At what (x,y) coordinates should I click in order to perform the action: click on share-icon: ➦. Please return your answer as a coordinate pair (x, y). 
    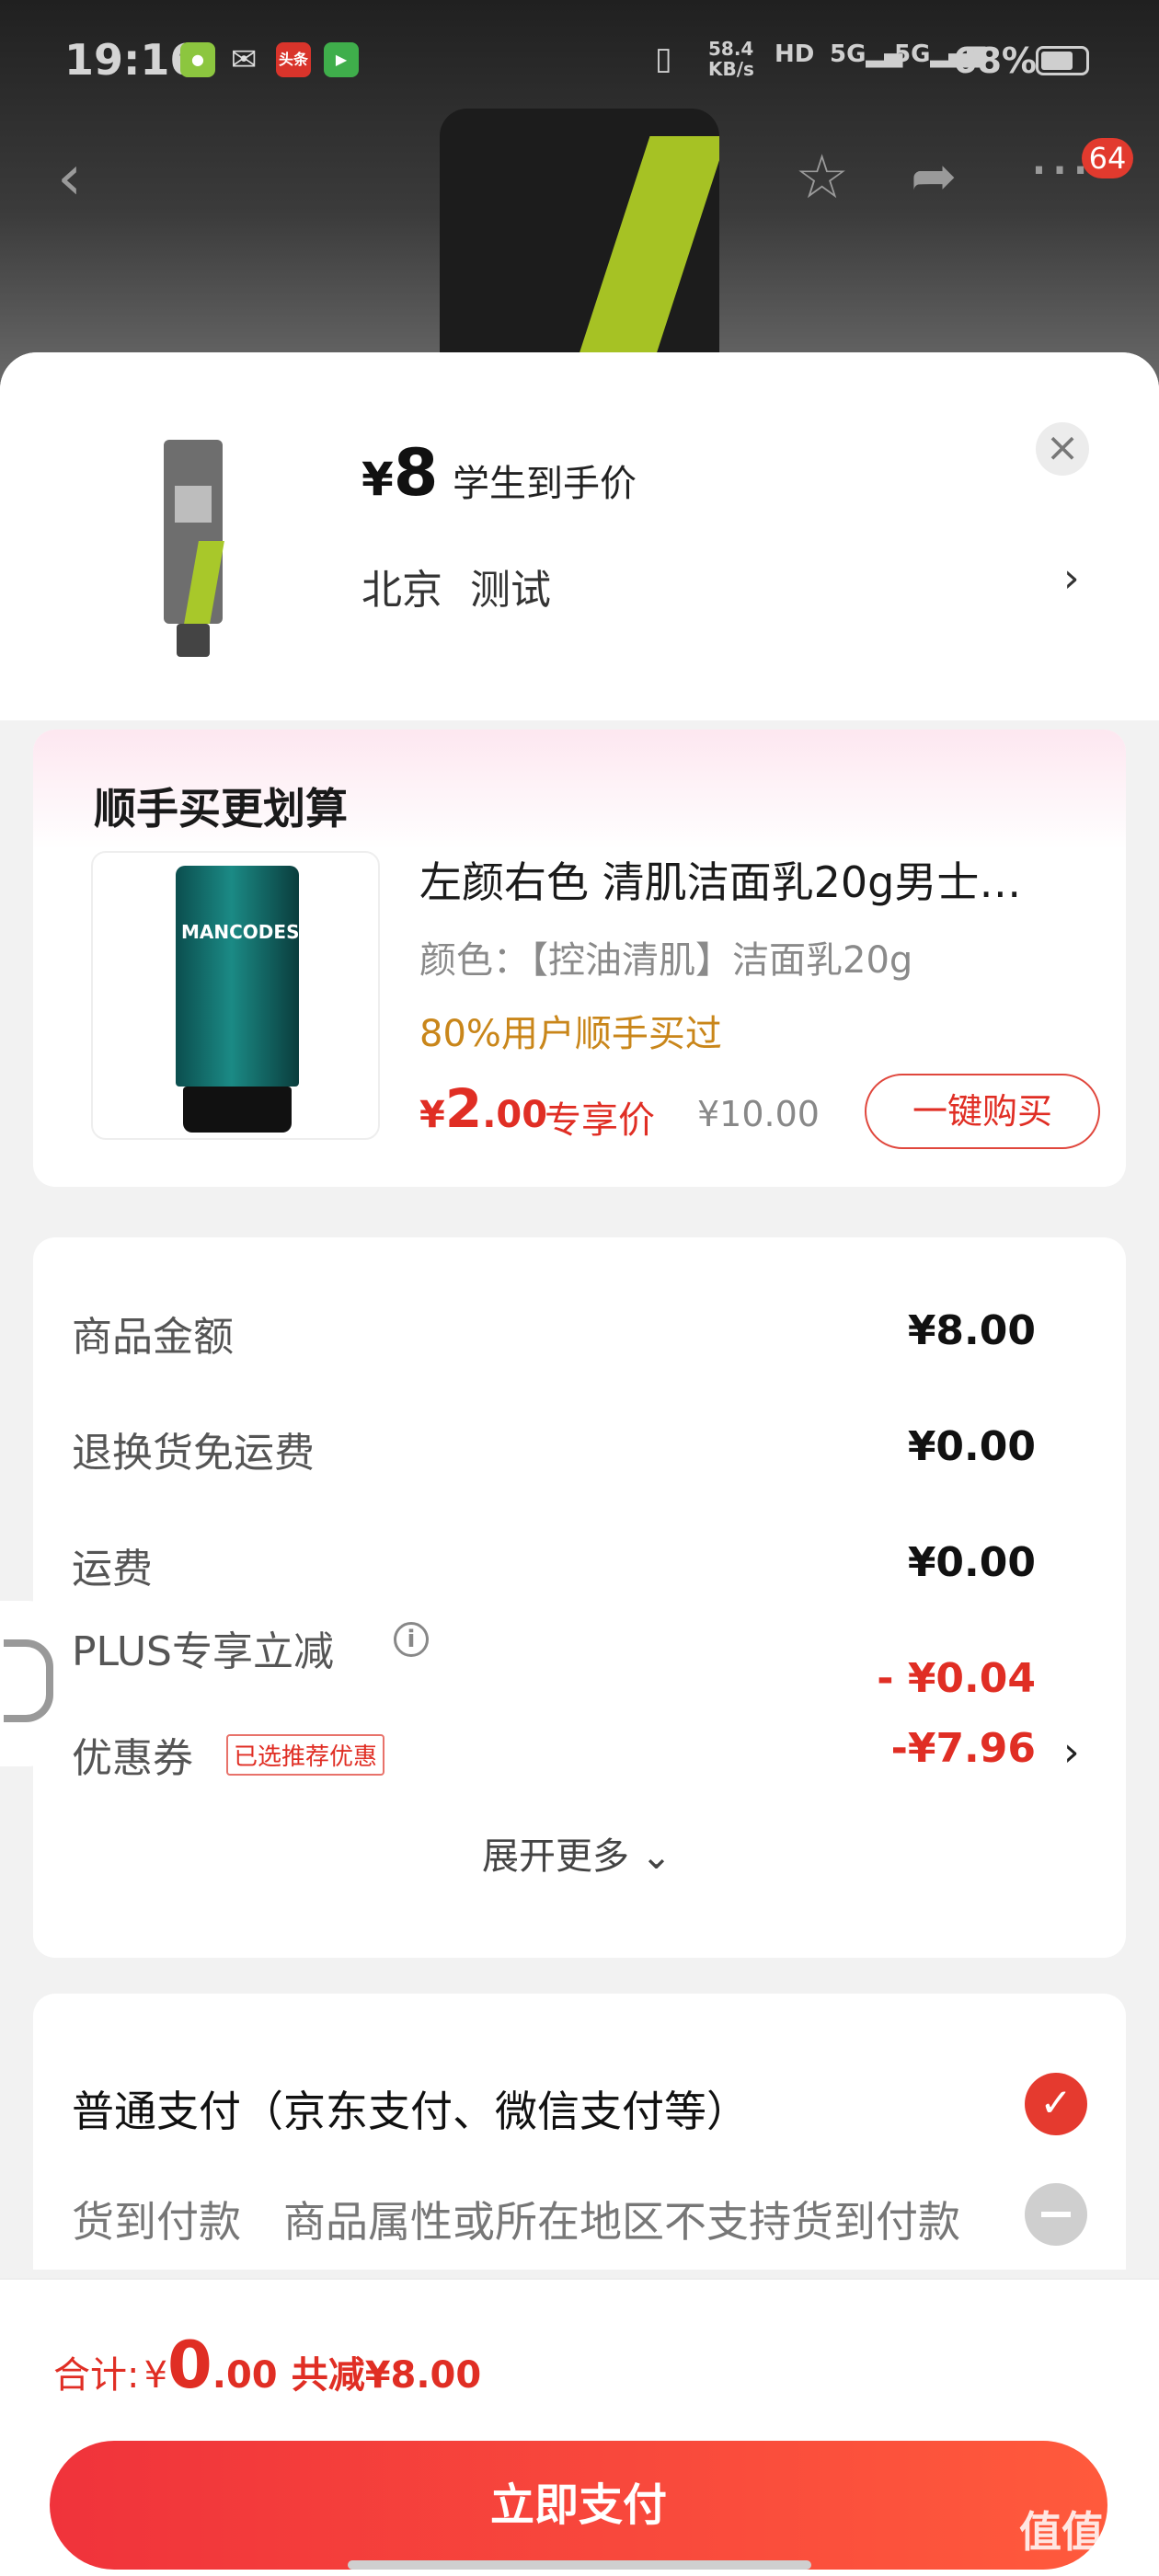
    Looking at the image, I should click on (934, 176).